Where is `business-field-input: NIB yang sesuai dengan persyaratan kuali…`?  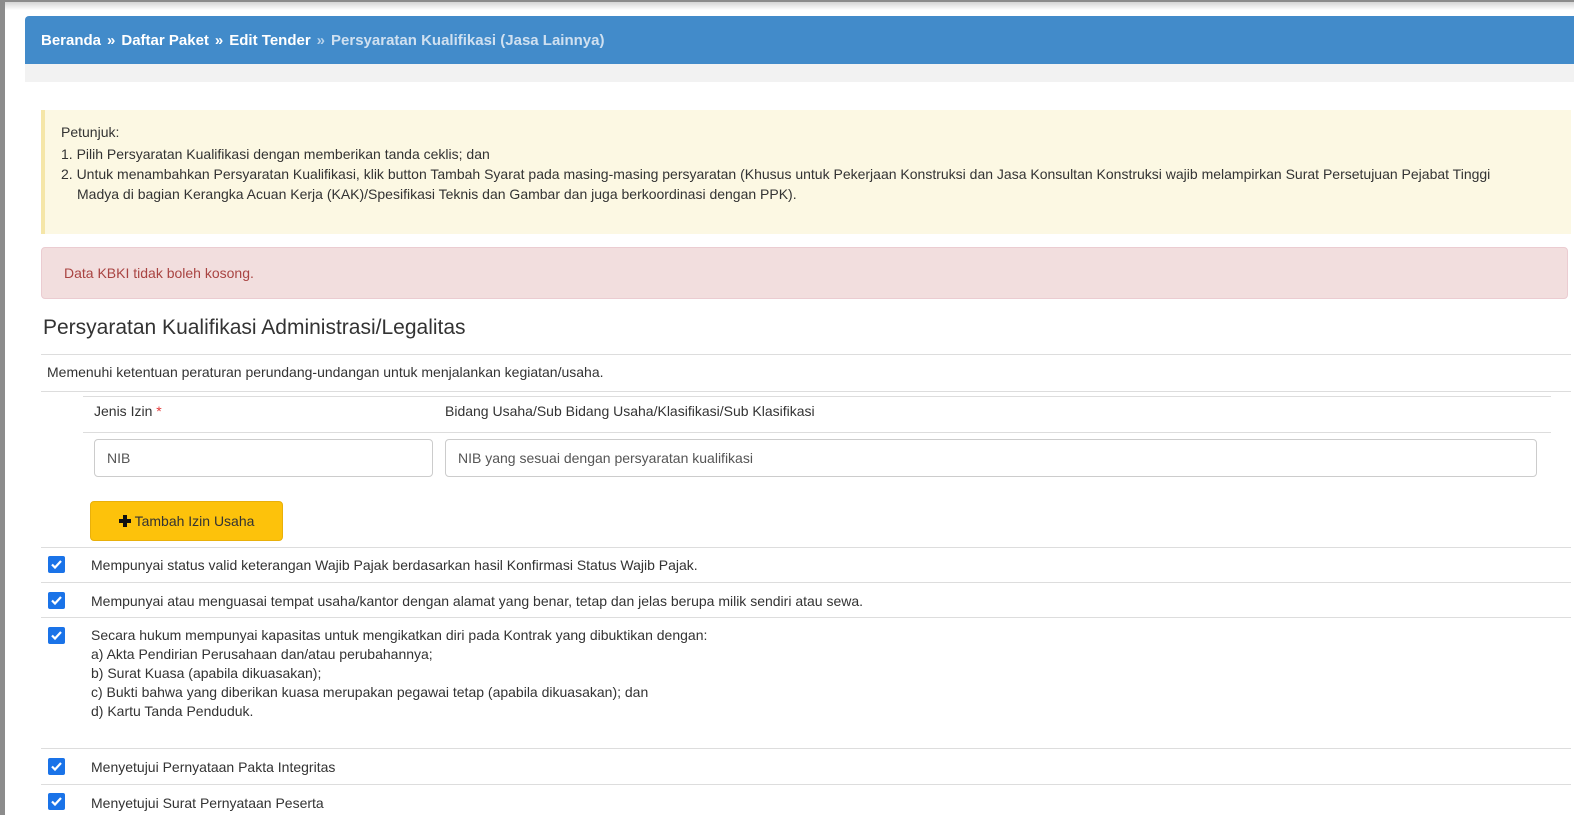 business-field-input: NIB yang sesuai dengan persyaratan kuali… is located at coordinates (991, 458).